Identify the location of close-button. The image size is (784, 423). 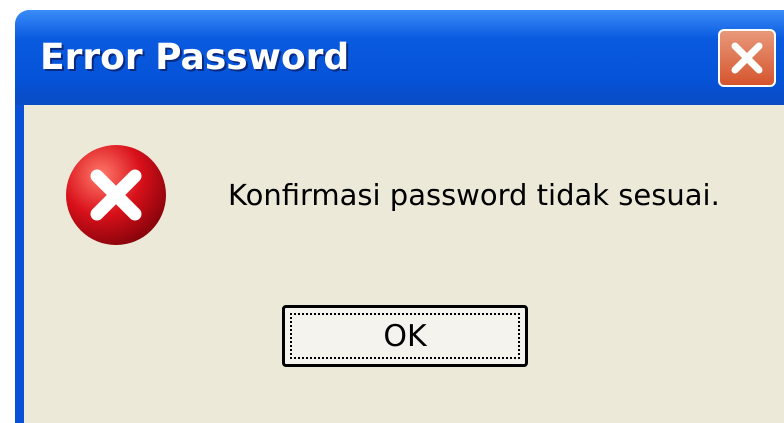
(747, 57).